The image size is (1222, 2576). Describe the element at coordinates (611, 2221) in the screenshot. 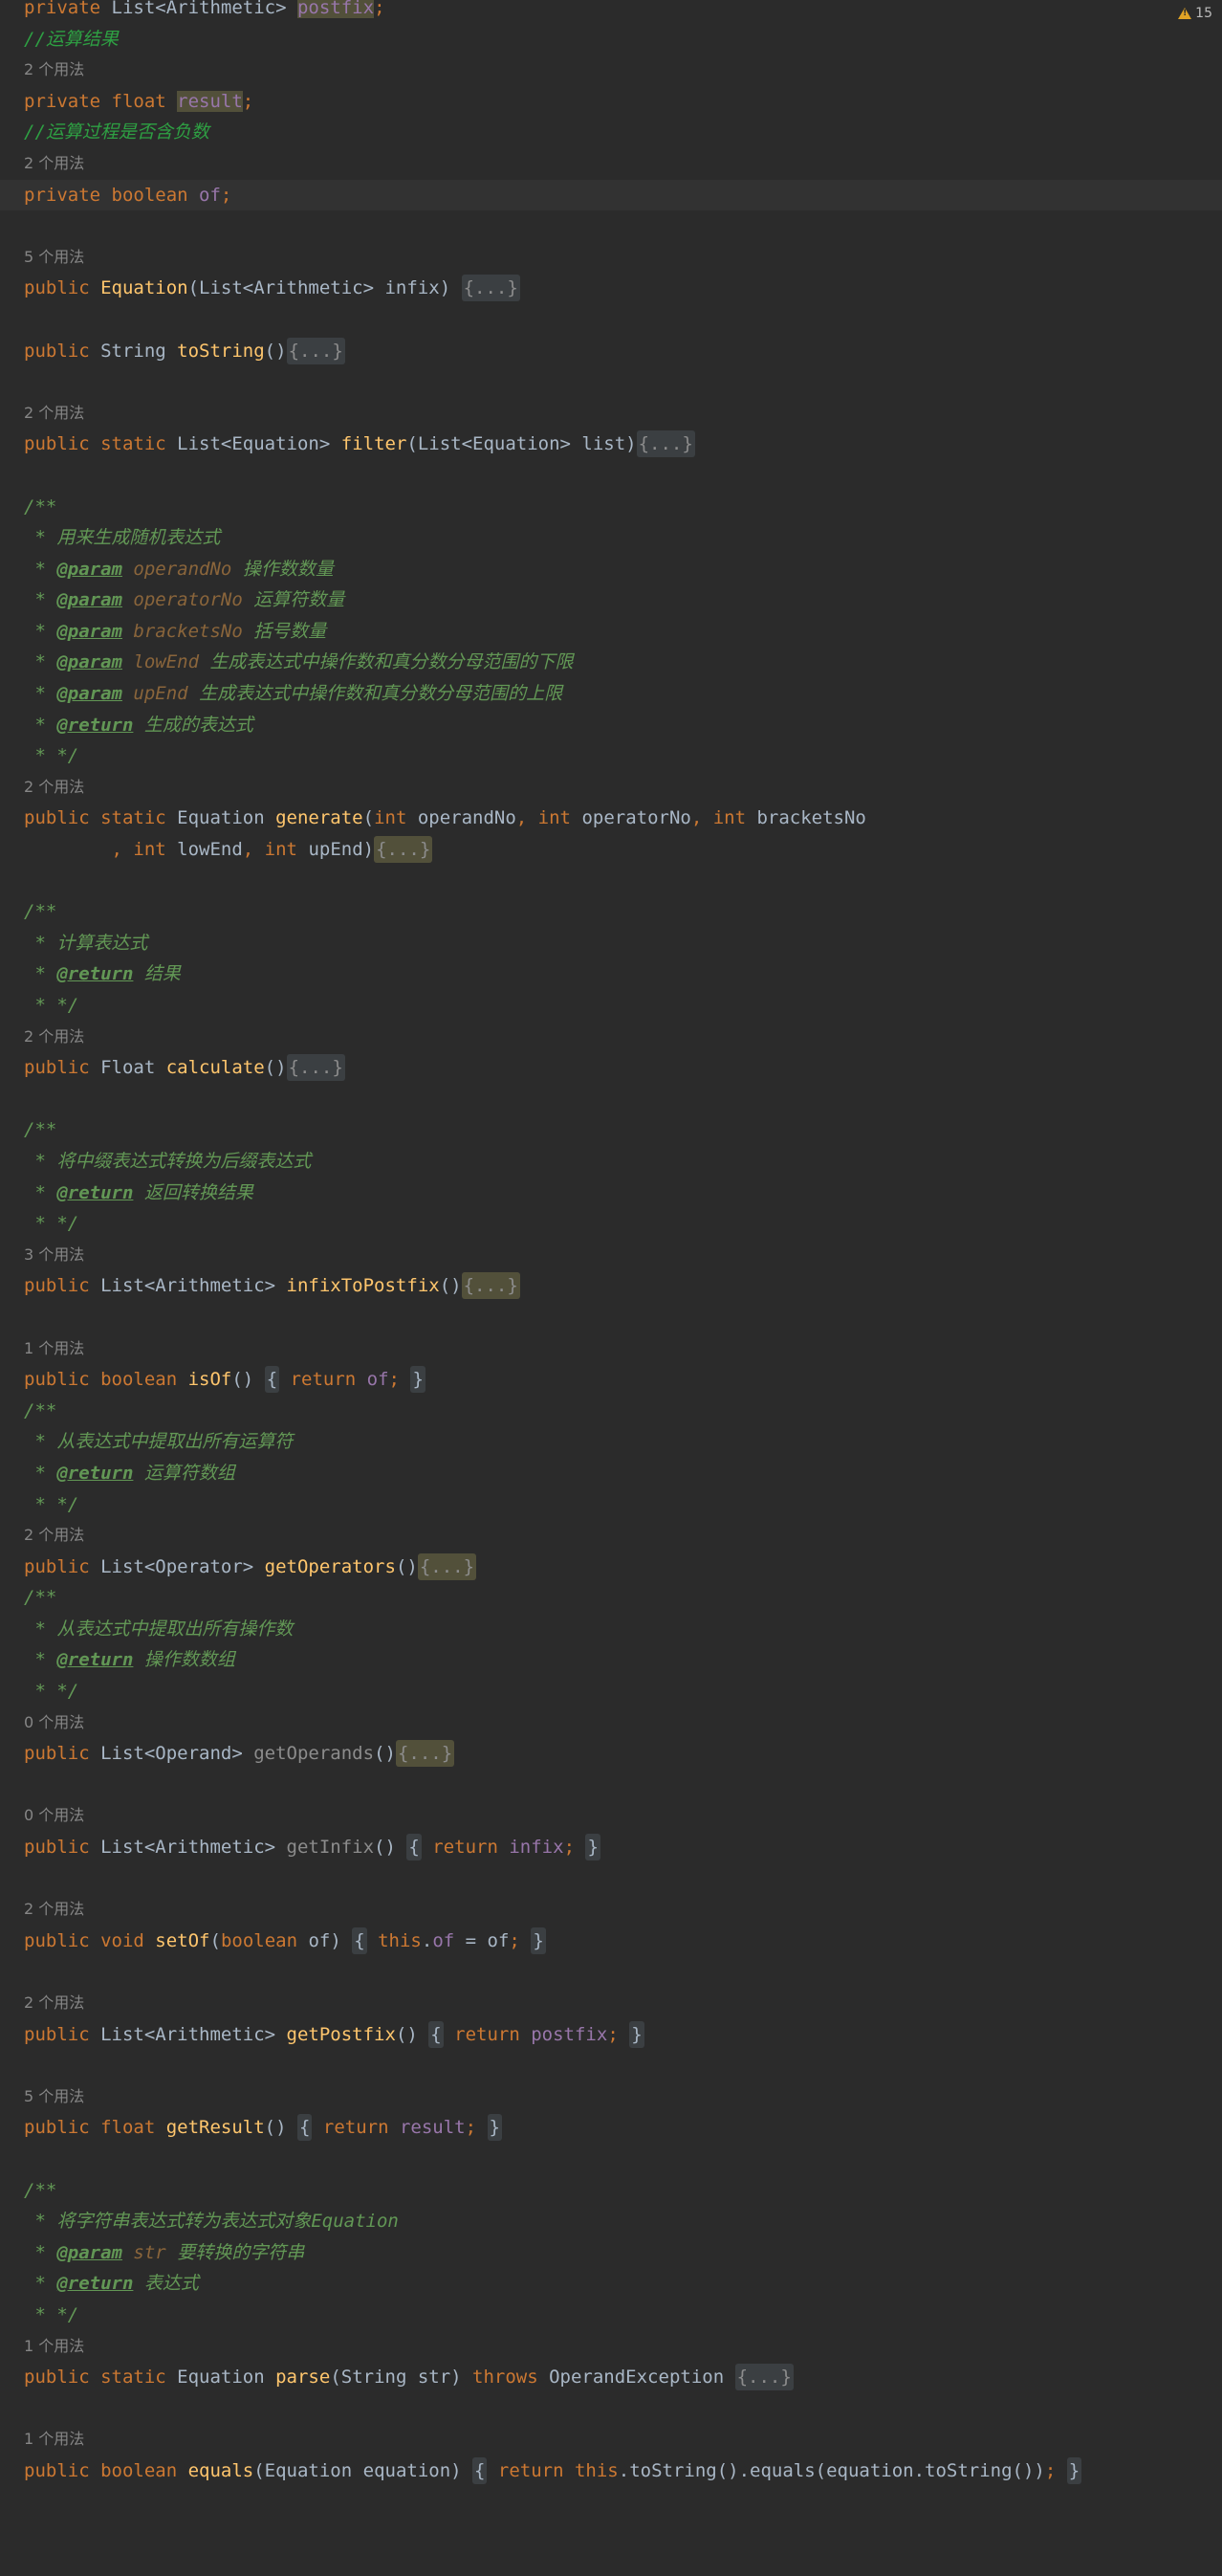

I see `code-line: * 将字符串表达式转为表达式对象Equation` at that location.